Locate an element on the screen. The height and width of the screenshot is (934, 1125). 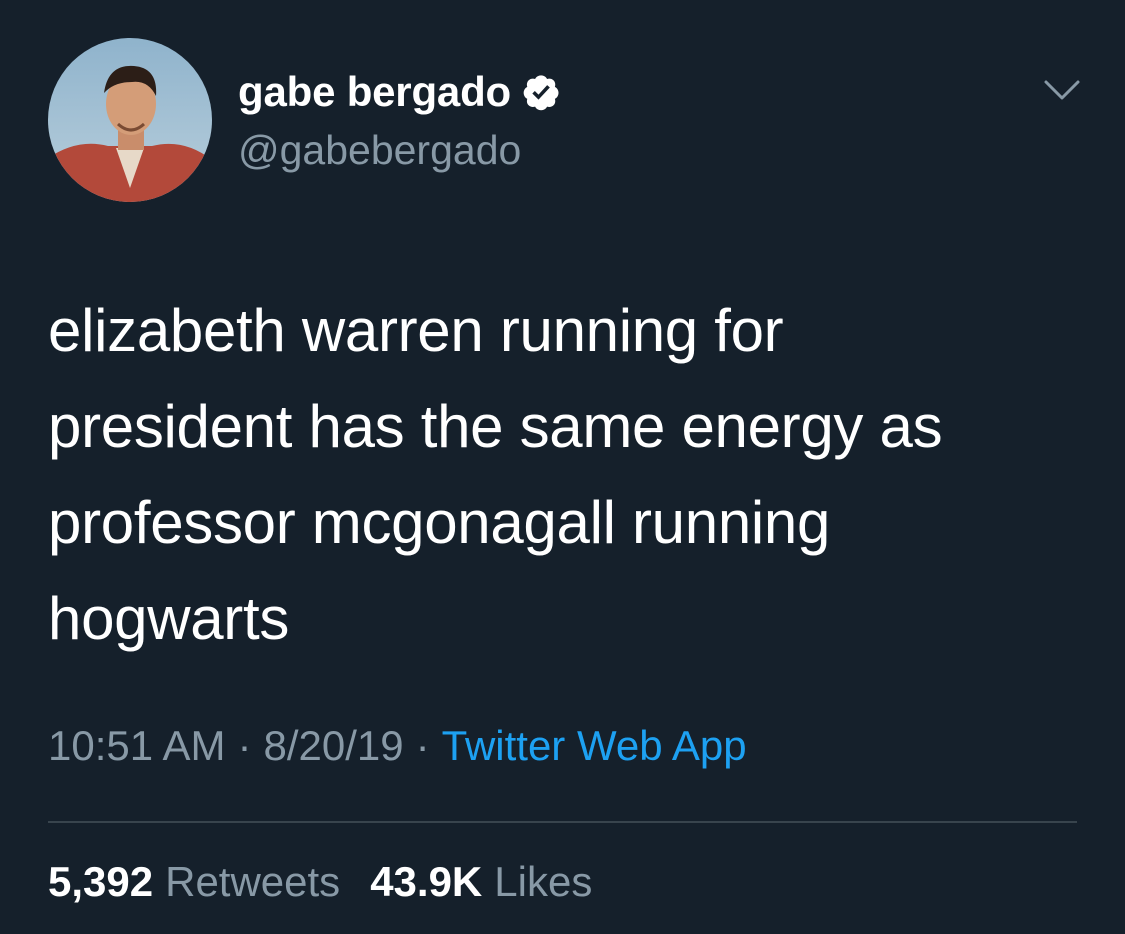
tweet-stats: 5,392 Retweets 43.9K Likes is located at coordinates (320, 882).